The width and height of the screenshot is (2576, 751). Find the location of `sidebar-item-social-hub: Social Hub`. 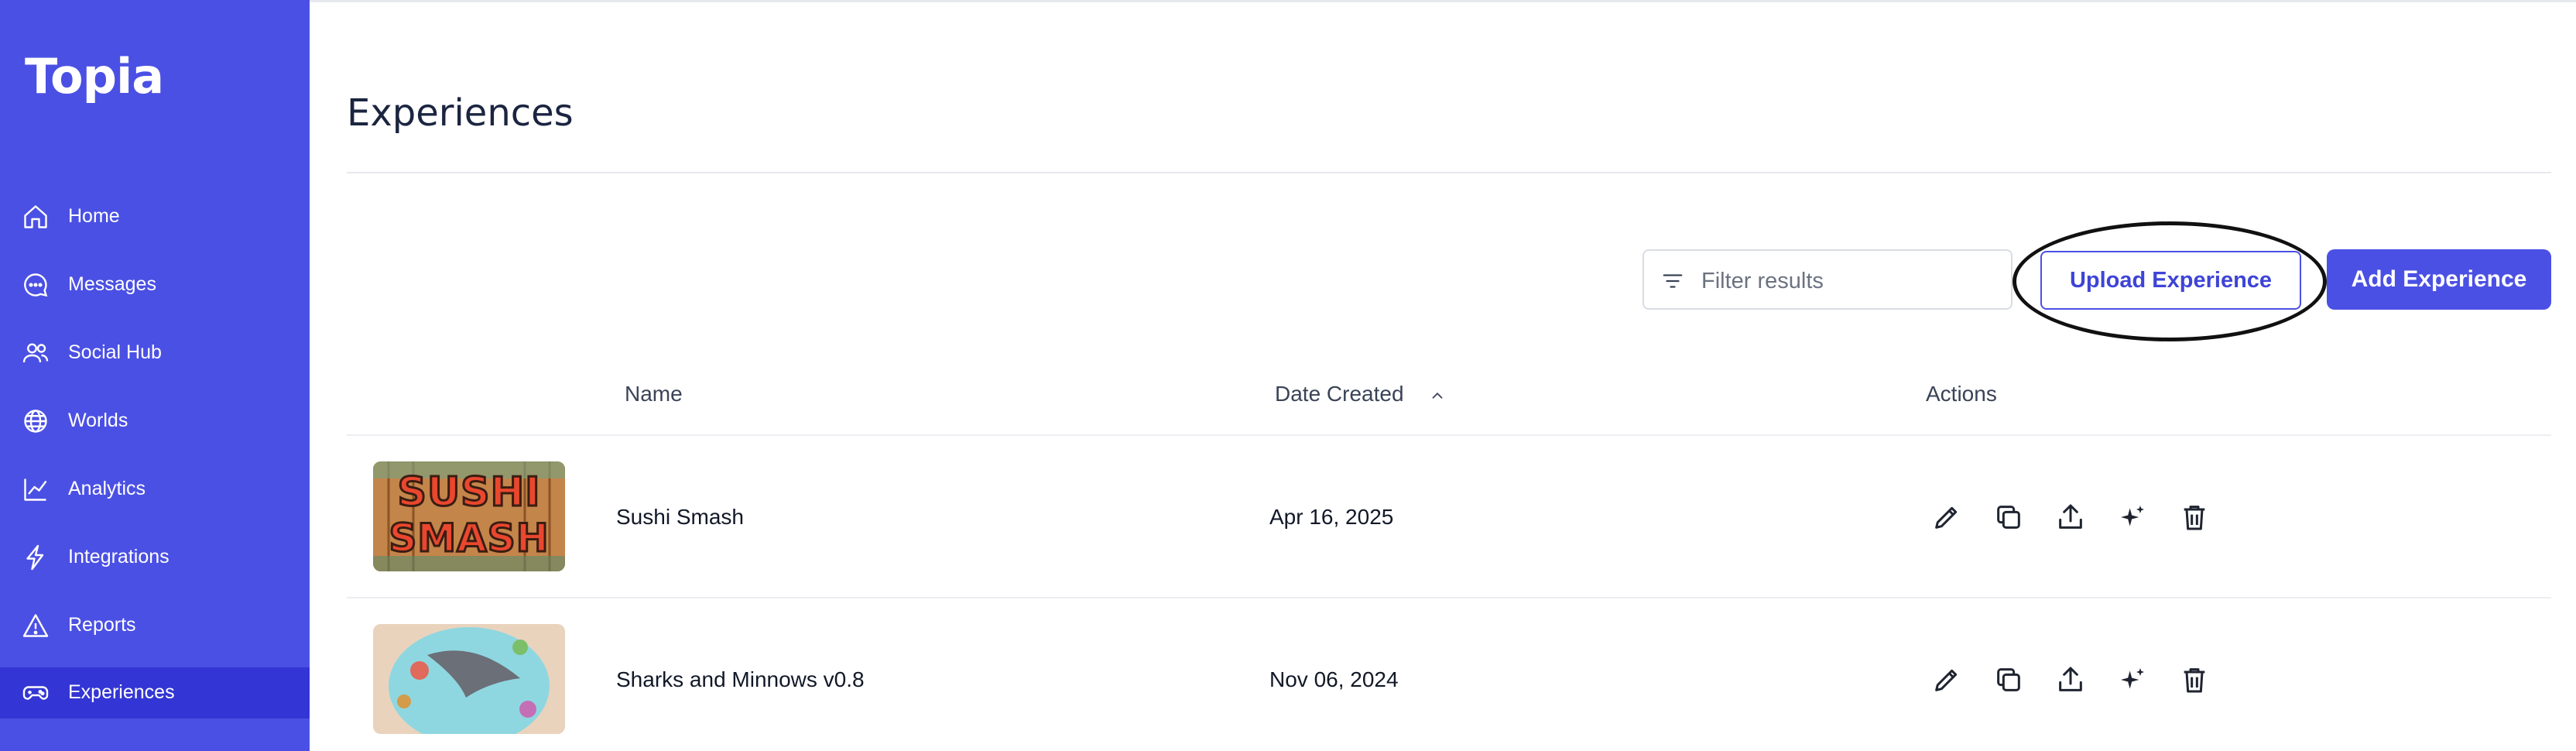

sidebar-item-social-hub: Social Hub is located at coordinates (155, 353).